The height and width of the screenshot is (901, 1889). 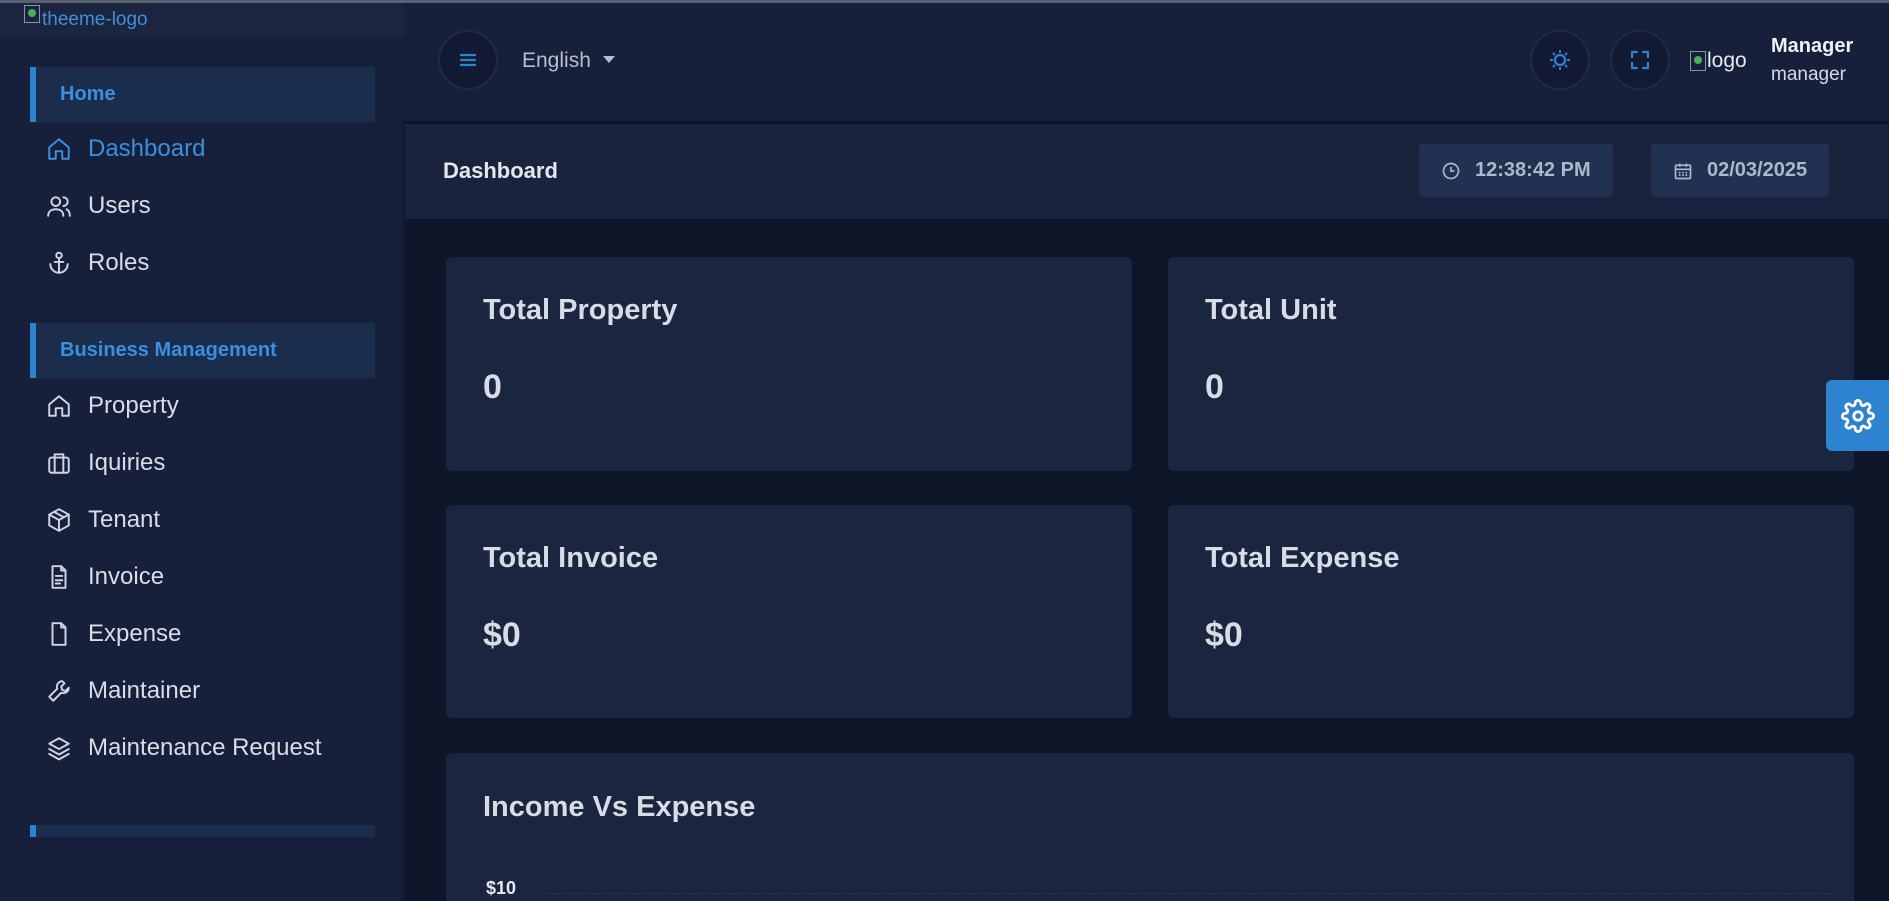 I want to click on sidebar-section-label: Business Management, so click(x=168, y=350).